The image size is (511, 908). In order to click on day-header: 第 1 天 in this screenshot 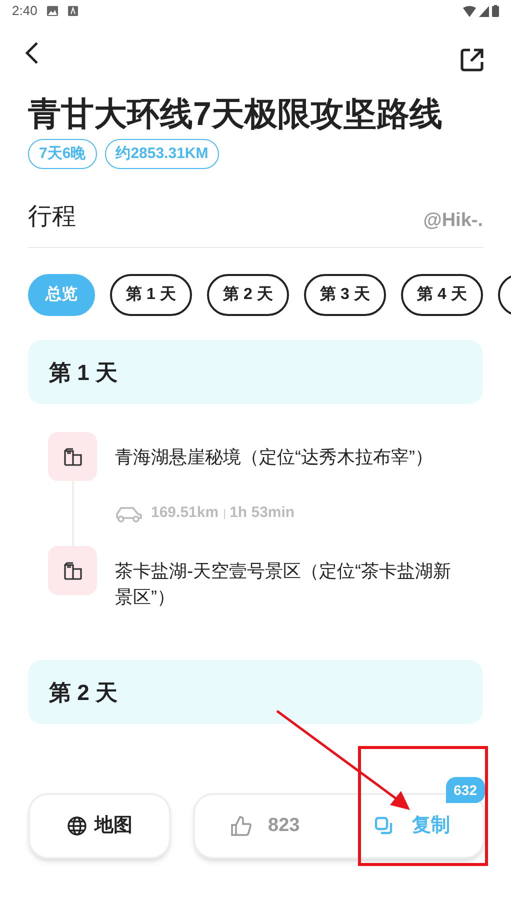, I will do `click(255, 372)`.